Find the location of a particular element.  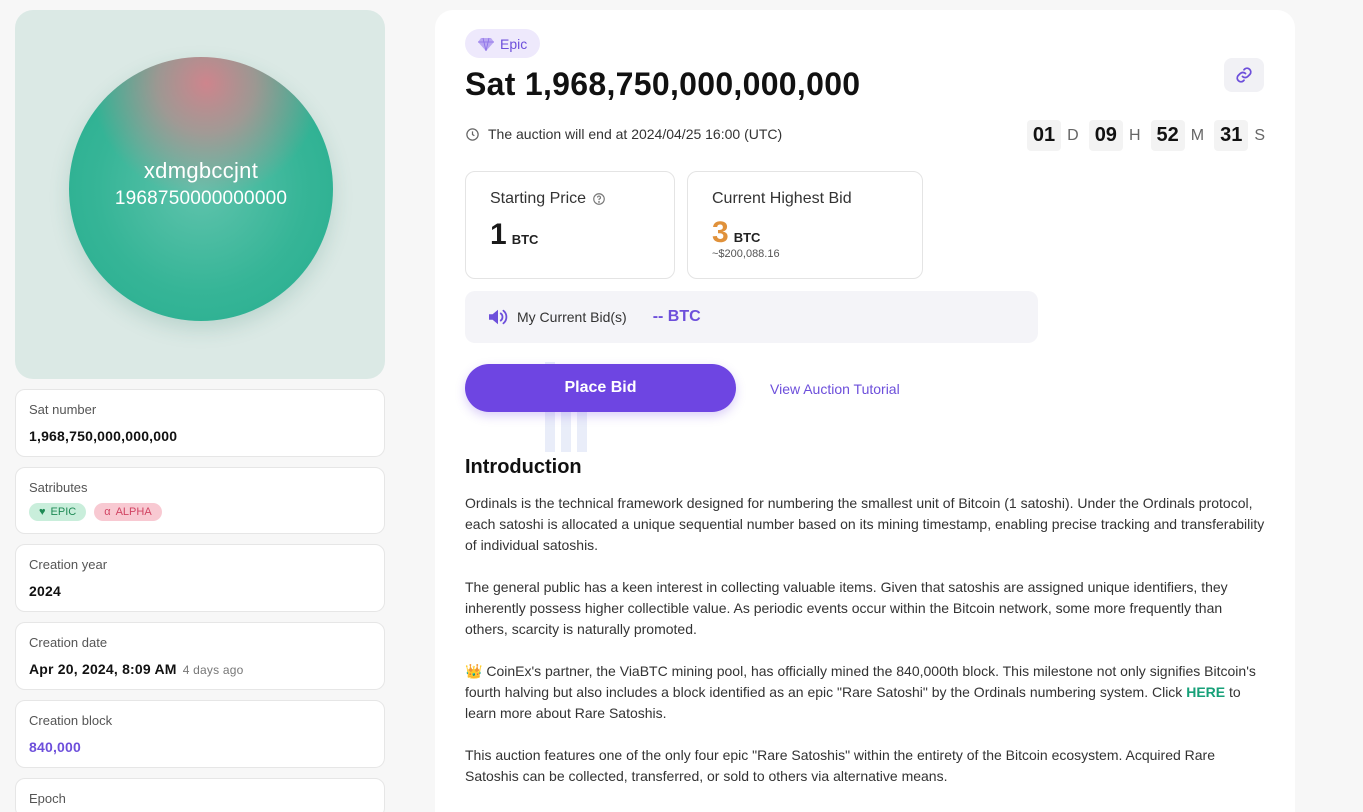

creation-year-value: 2024 is located at coordinates (45, 591).